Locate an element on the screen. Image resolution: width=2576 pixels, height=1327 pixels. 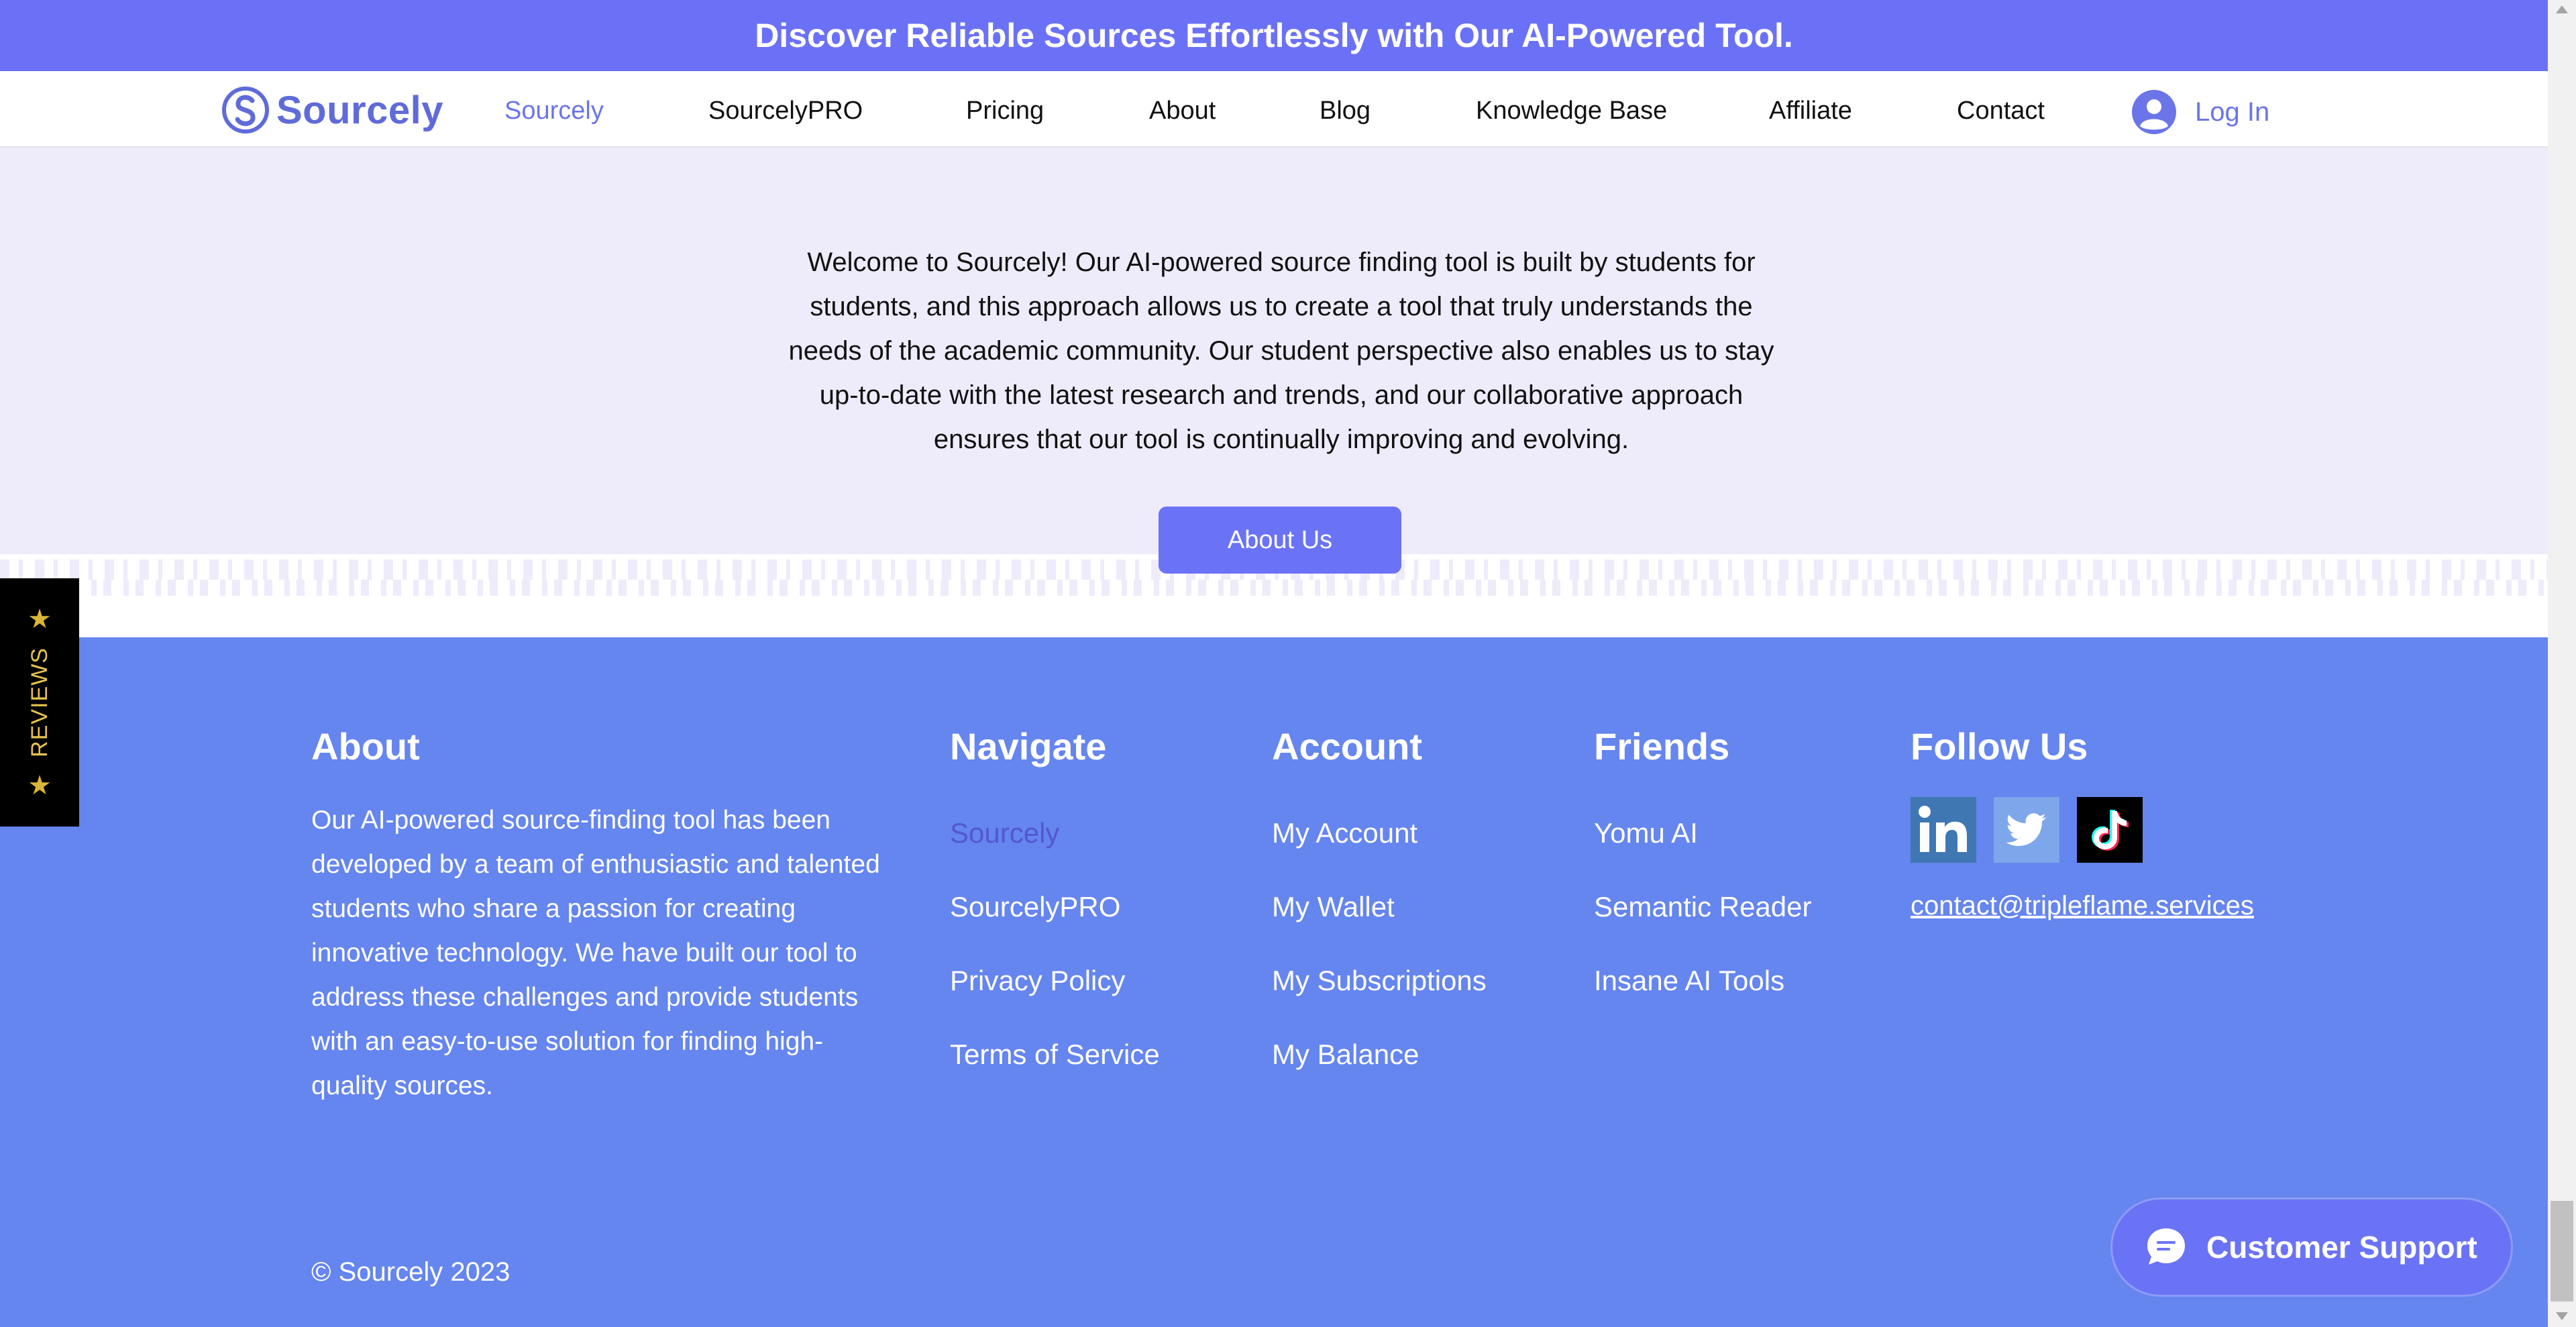
sourcely-logo-icon is located at coordinates (245, 110).